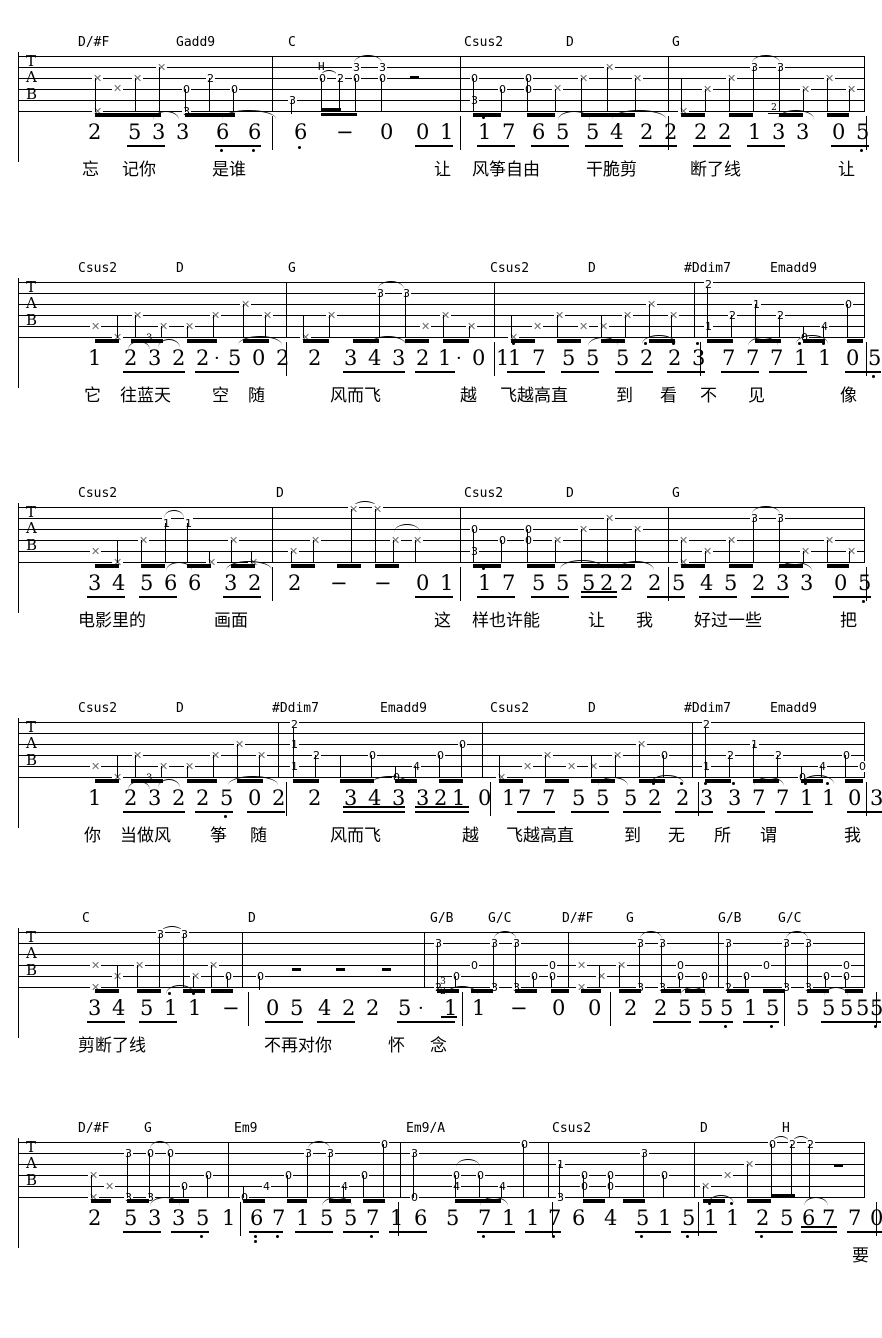 The image size is (882, 1338). Describe the element at coordinates (470, 836) in the screenshot. I see `lyric: 越` at that location.